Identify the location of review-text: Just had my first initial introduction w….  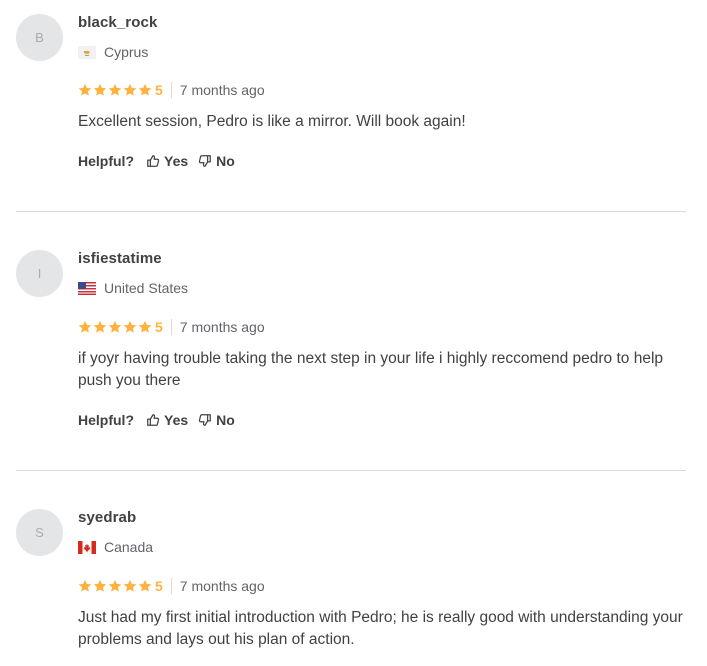
(380, 628).